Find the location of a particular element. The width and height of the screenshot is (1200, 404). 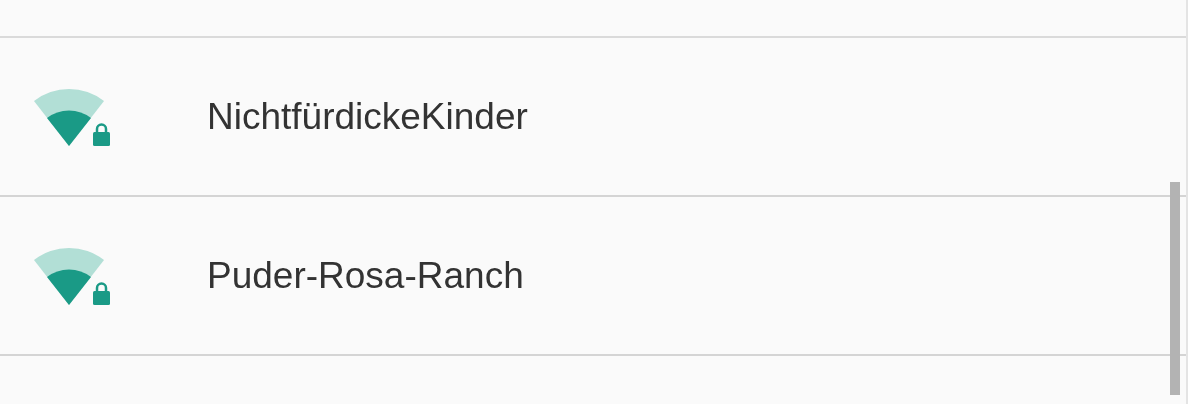

scrollbar is located at coordinates (1175, 288).